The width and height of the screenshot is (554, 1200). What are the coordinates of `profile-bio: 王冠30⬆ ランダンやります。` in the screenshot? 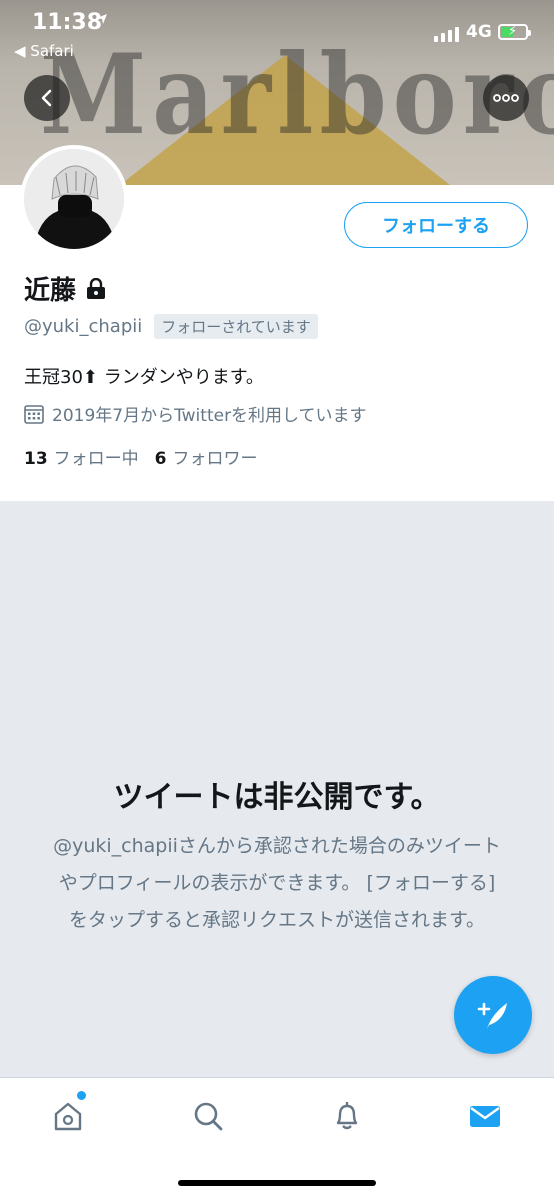 It's located at (144, 377).